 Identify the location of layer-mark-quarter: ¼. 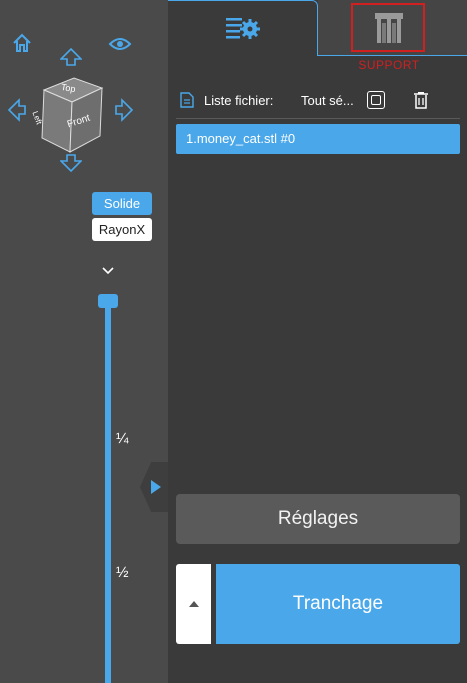
(122, 438).